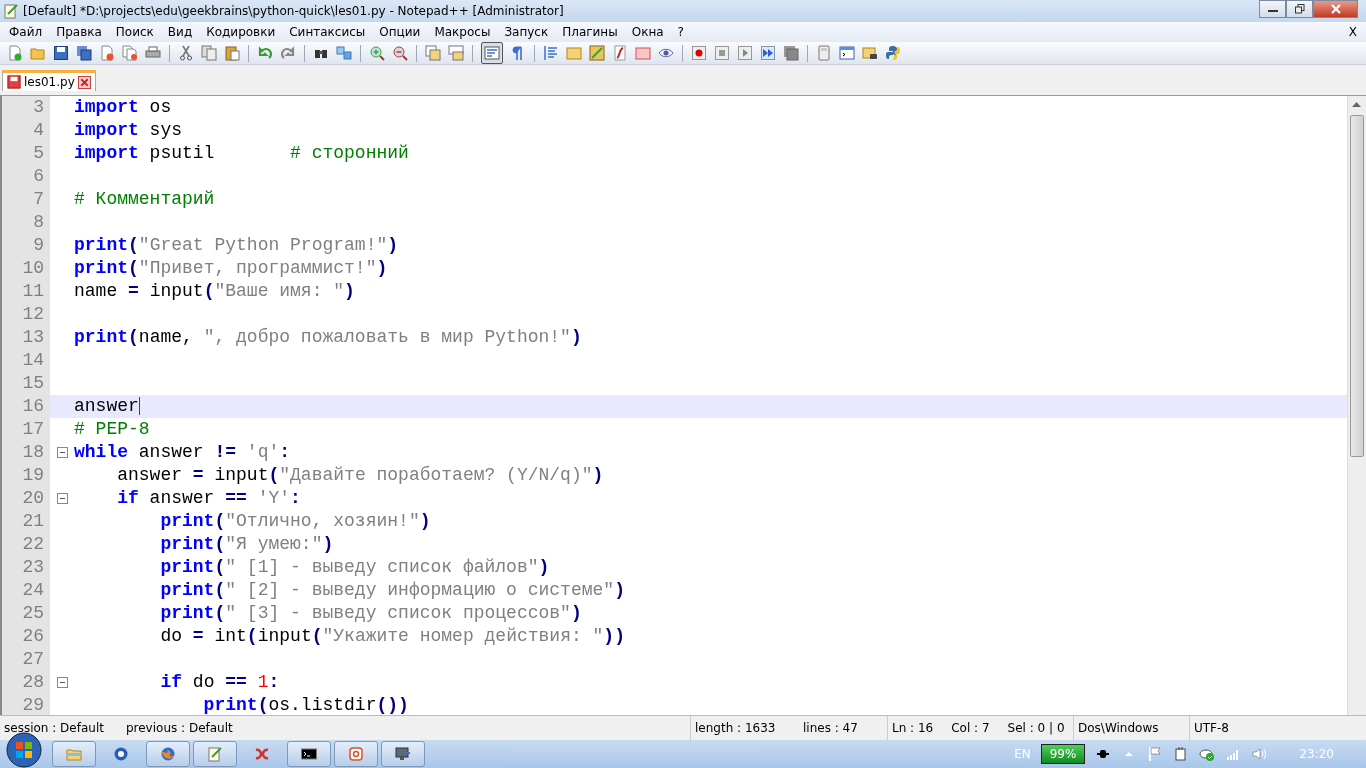  Describe the element at coordinates (462, 32) in the screenshot. I see `menu-item: Макросы` at that location.